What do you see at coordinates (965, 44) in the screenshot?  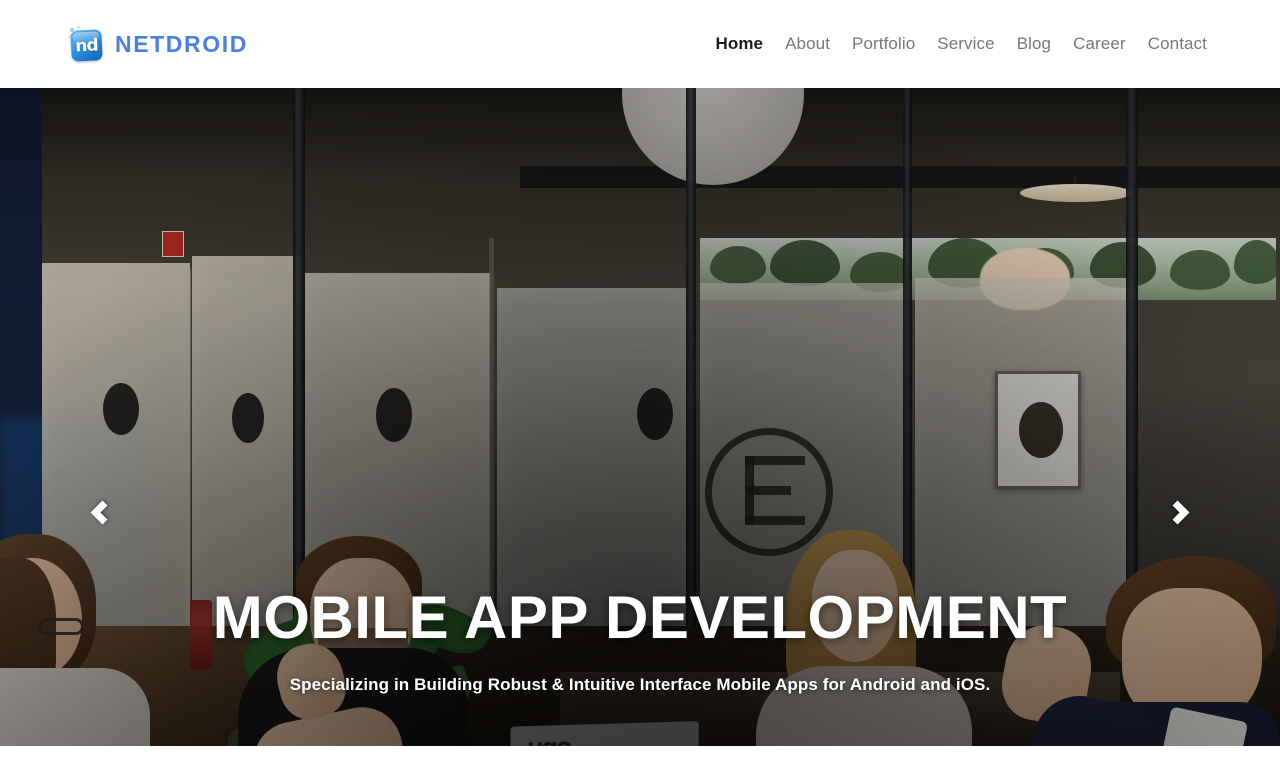 I see `nav-item-service: Service` at bounding box center [965, 44].